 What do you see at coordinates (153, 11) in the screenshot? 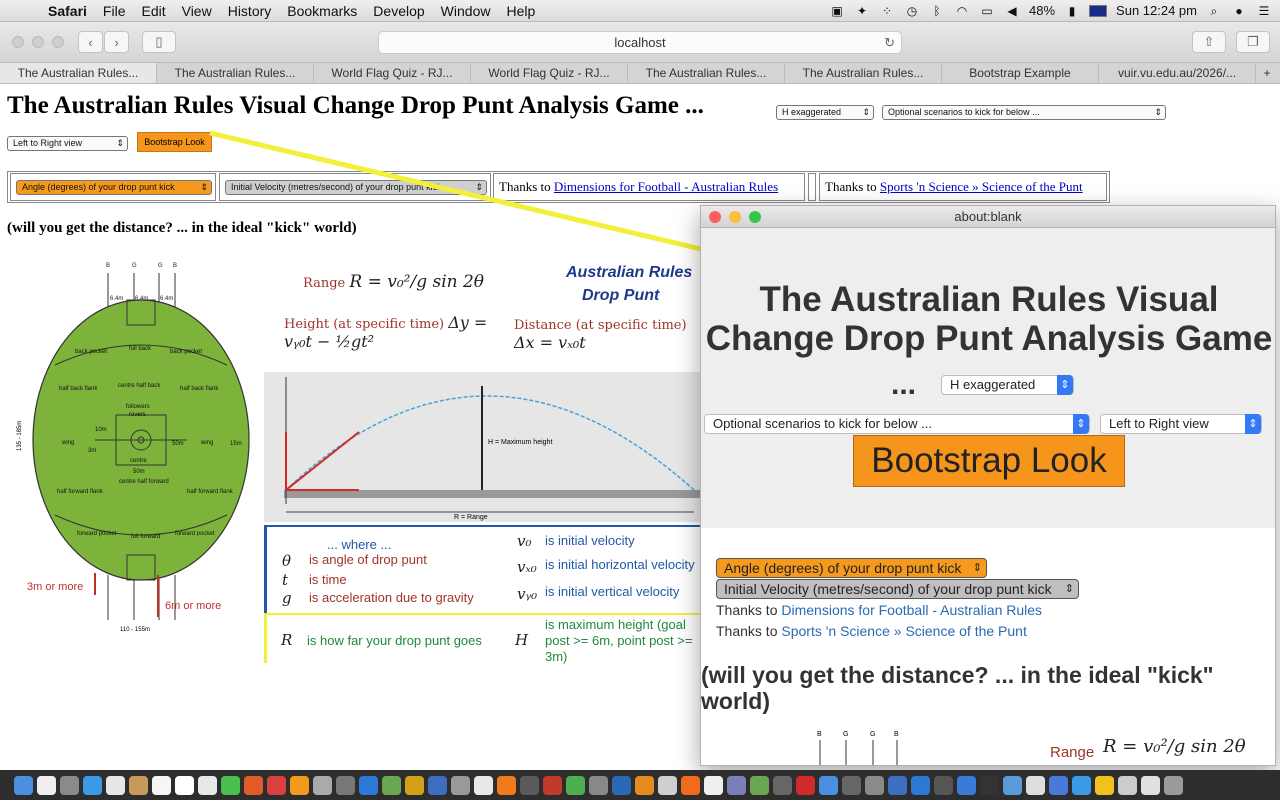
I see `menu-edit: Edit` at bounding box center [153, 11].